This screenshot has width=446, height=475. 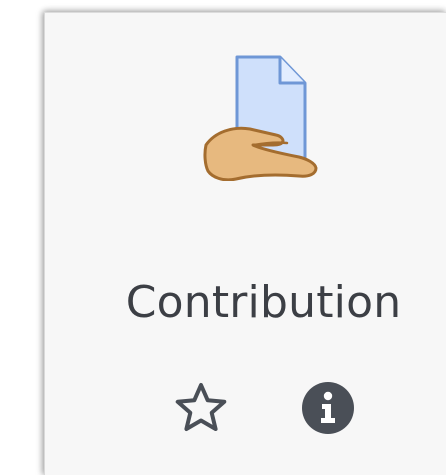 I want to click on activity-actions, so click(x=245, y=411).